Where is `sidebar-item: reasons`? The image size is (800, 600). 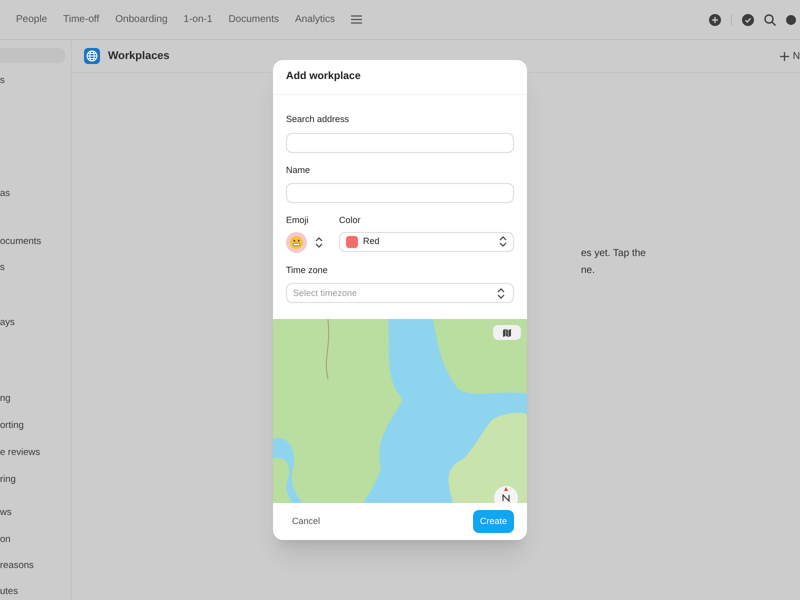
sidebar-item: reasons is located at coordinates (35, 566).